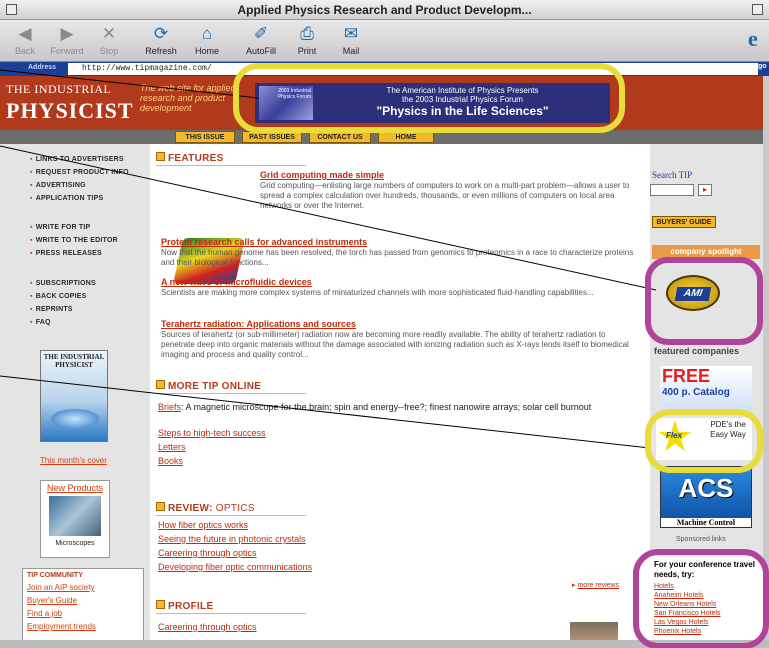 This screenshot has width=769, height=648. I want to click on vertical-scrollbar, so click(766, 362).